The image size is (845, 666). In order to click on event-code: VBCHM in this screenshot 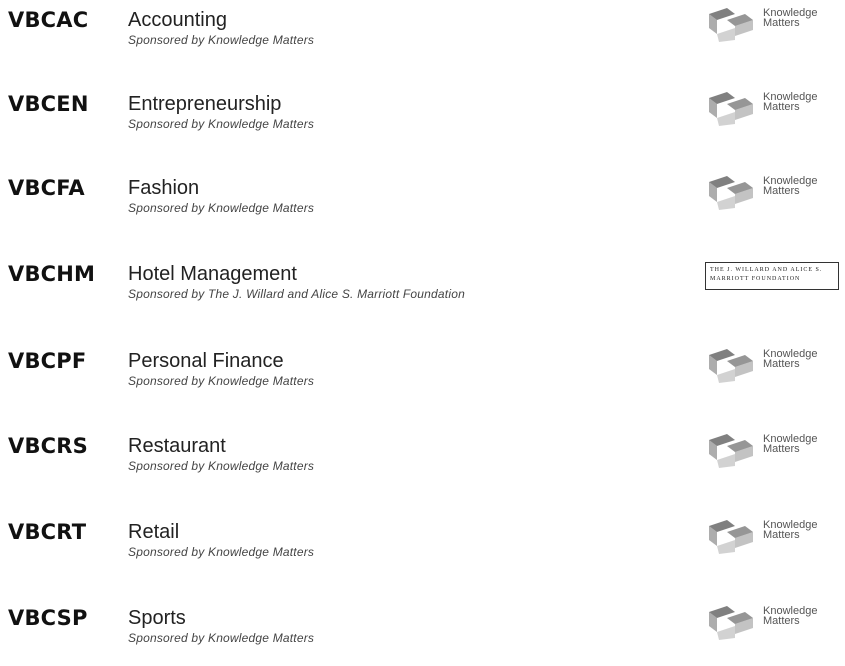, I will do `click(52, 274)`.